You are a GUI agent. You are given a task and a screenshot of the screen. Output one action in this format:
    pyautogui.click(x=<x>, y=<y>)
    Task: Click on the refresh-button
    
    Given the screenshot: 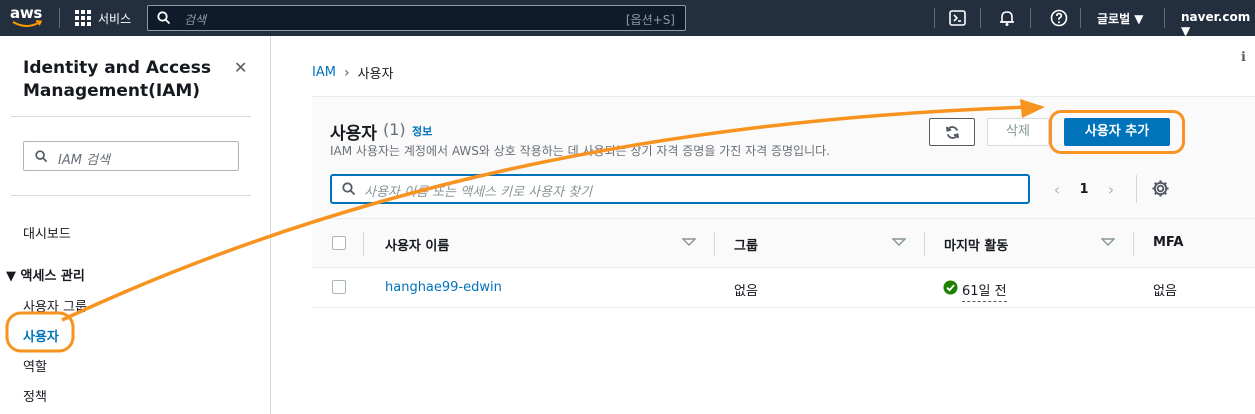 What is the action you would take?
    pyautogui.click(x=952, y=132)
    